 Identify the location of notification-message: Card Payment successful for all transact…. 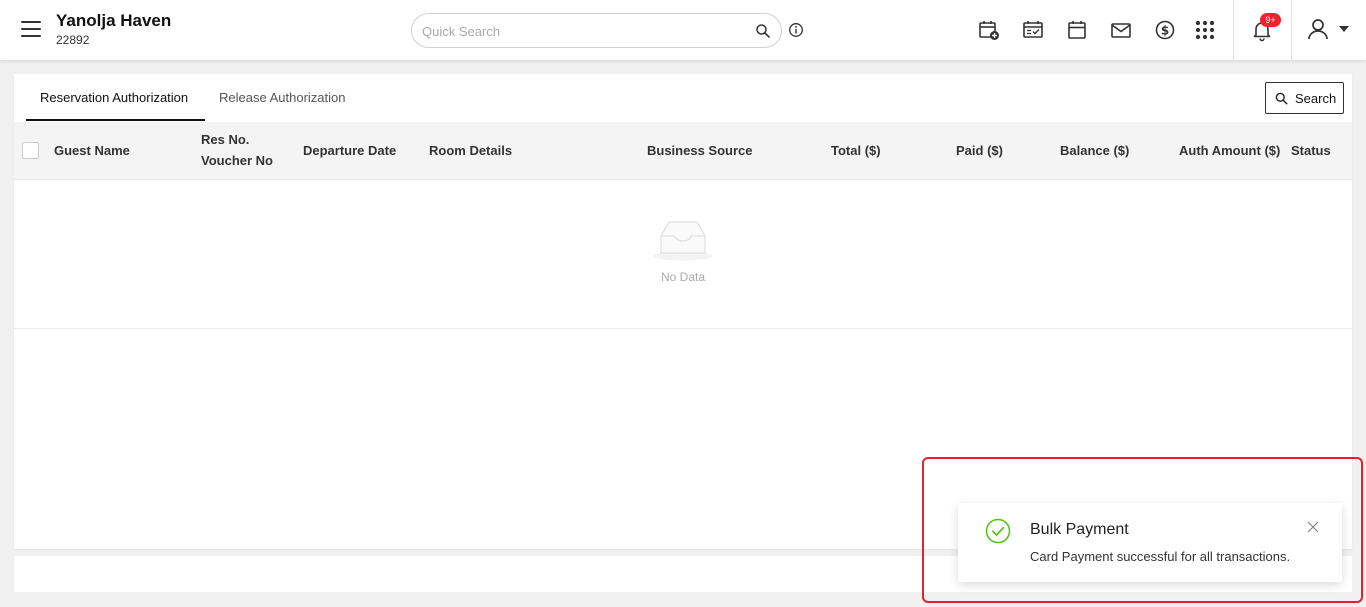
(1160, 556).